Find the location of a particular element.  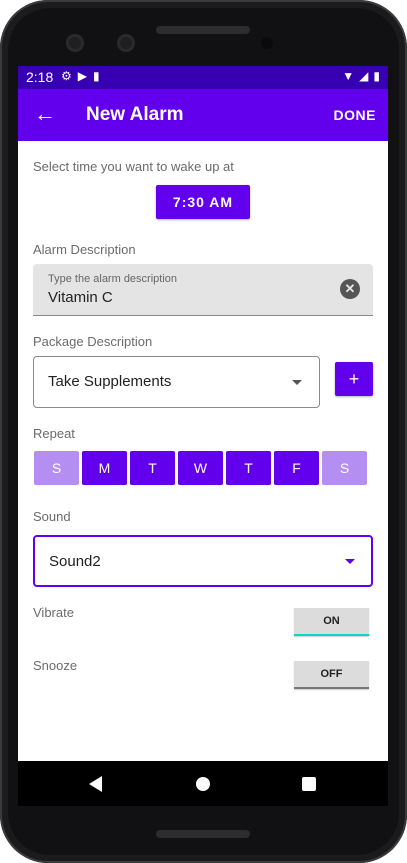

repeat-label: Repeat is located at coordinates (54, 433).